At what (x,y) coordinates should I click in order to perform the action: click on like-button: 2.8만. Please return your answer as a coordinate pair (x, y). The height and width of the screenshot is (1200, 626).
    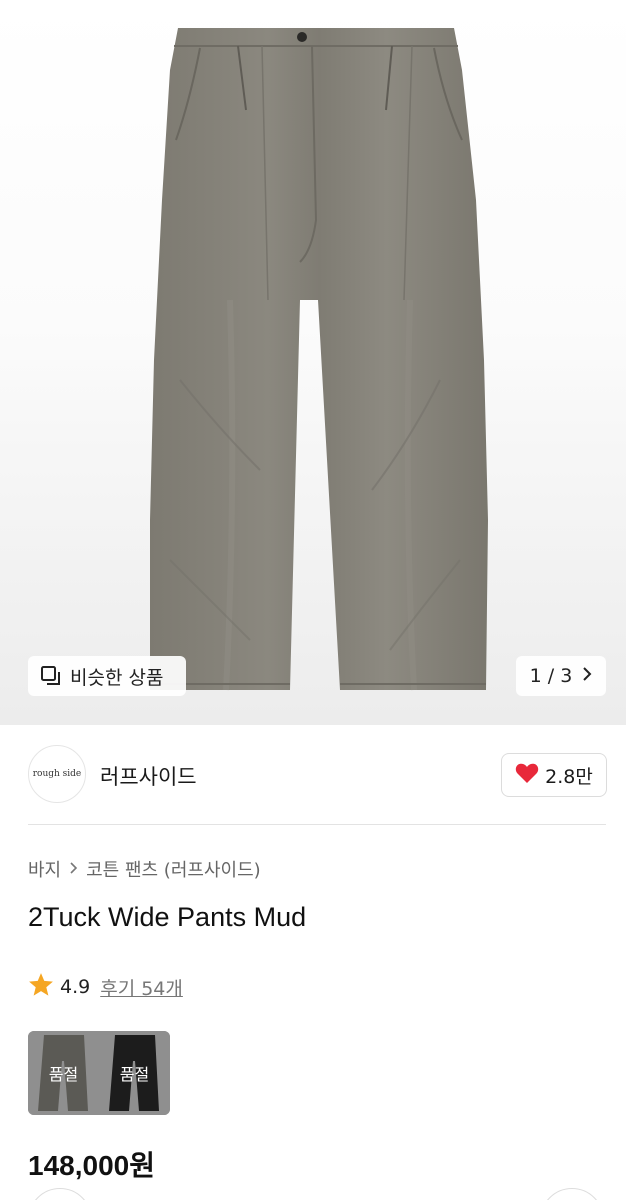
    Looking at the image, I should click on (554, 775).